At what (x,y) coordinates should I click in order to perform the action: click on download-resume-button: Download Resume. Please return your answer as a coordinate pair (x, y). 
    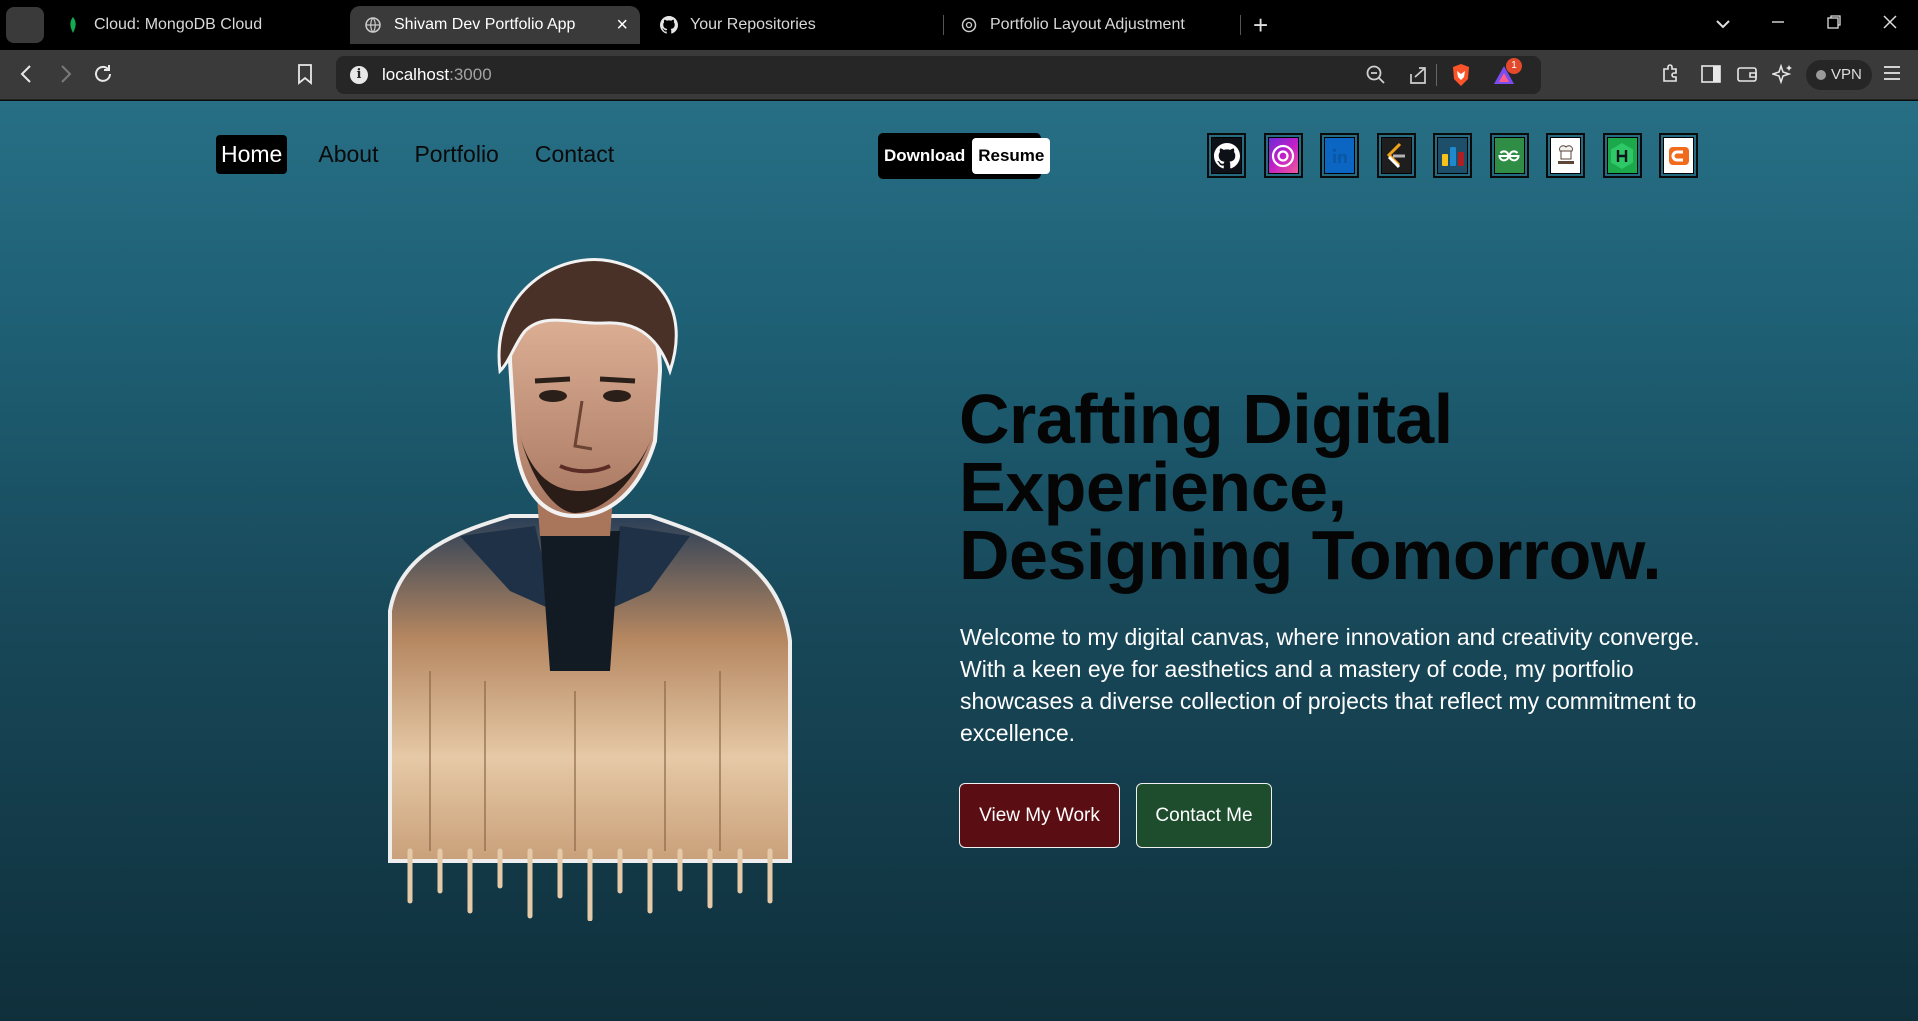
    Looking at the image, I should click on (964, 156).